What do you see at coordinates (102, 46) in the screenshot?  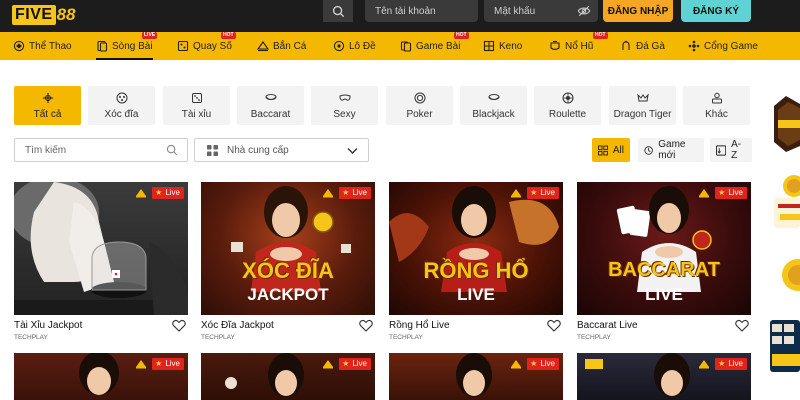 I see `casino-icon` at bounding box center [102, 46].